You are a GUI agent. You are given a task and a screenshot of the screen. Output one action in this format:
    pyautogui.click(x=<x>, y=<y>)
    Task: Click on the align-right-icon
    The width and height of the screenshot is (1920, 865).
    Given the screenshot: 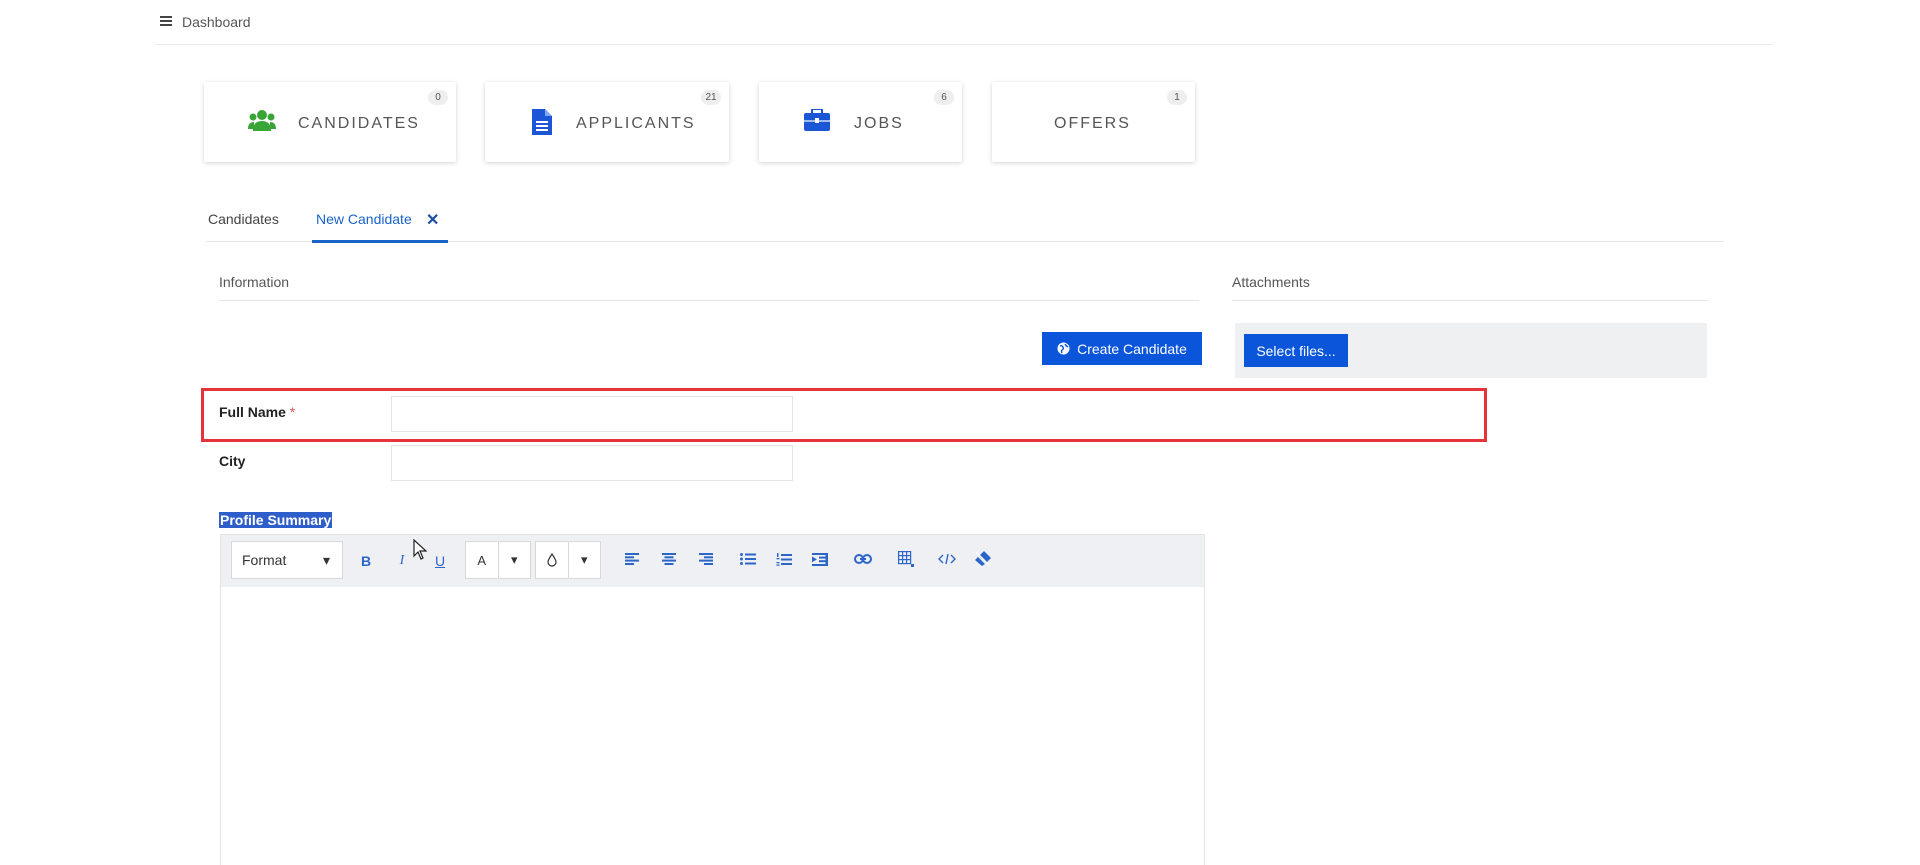 What is the action you would take?
    pyautogui.click(x=706, y=559)
    